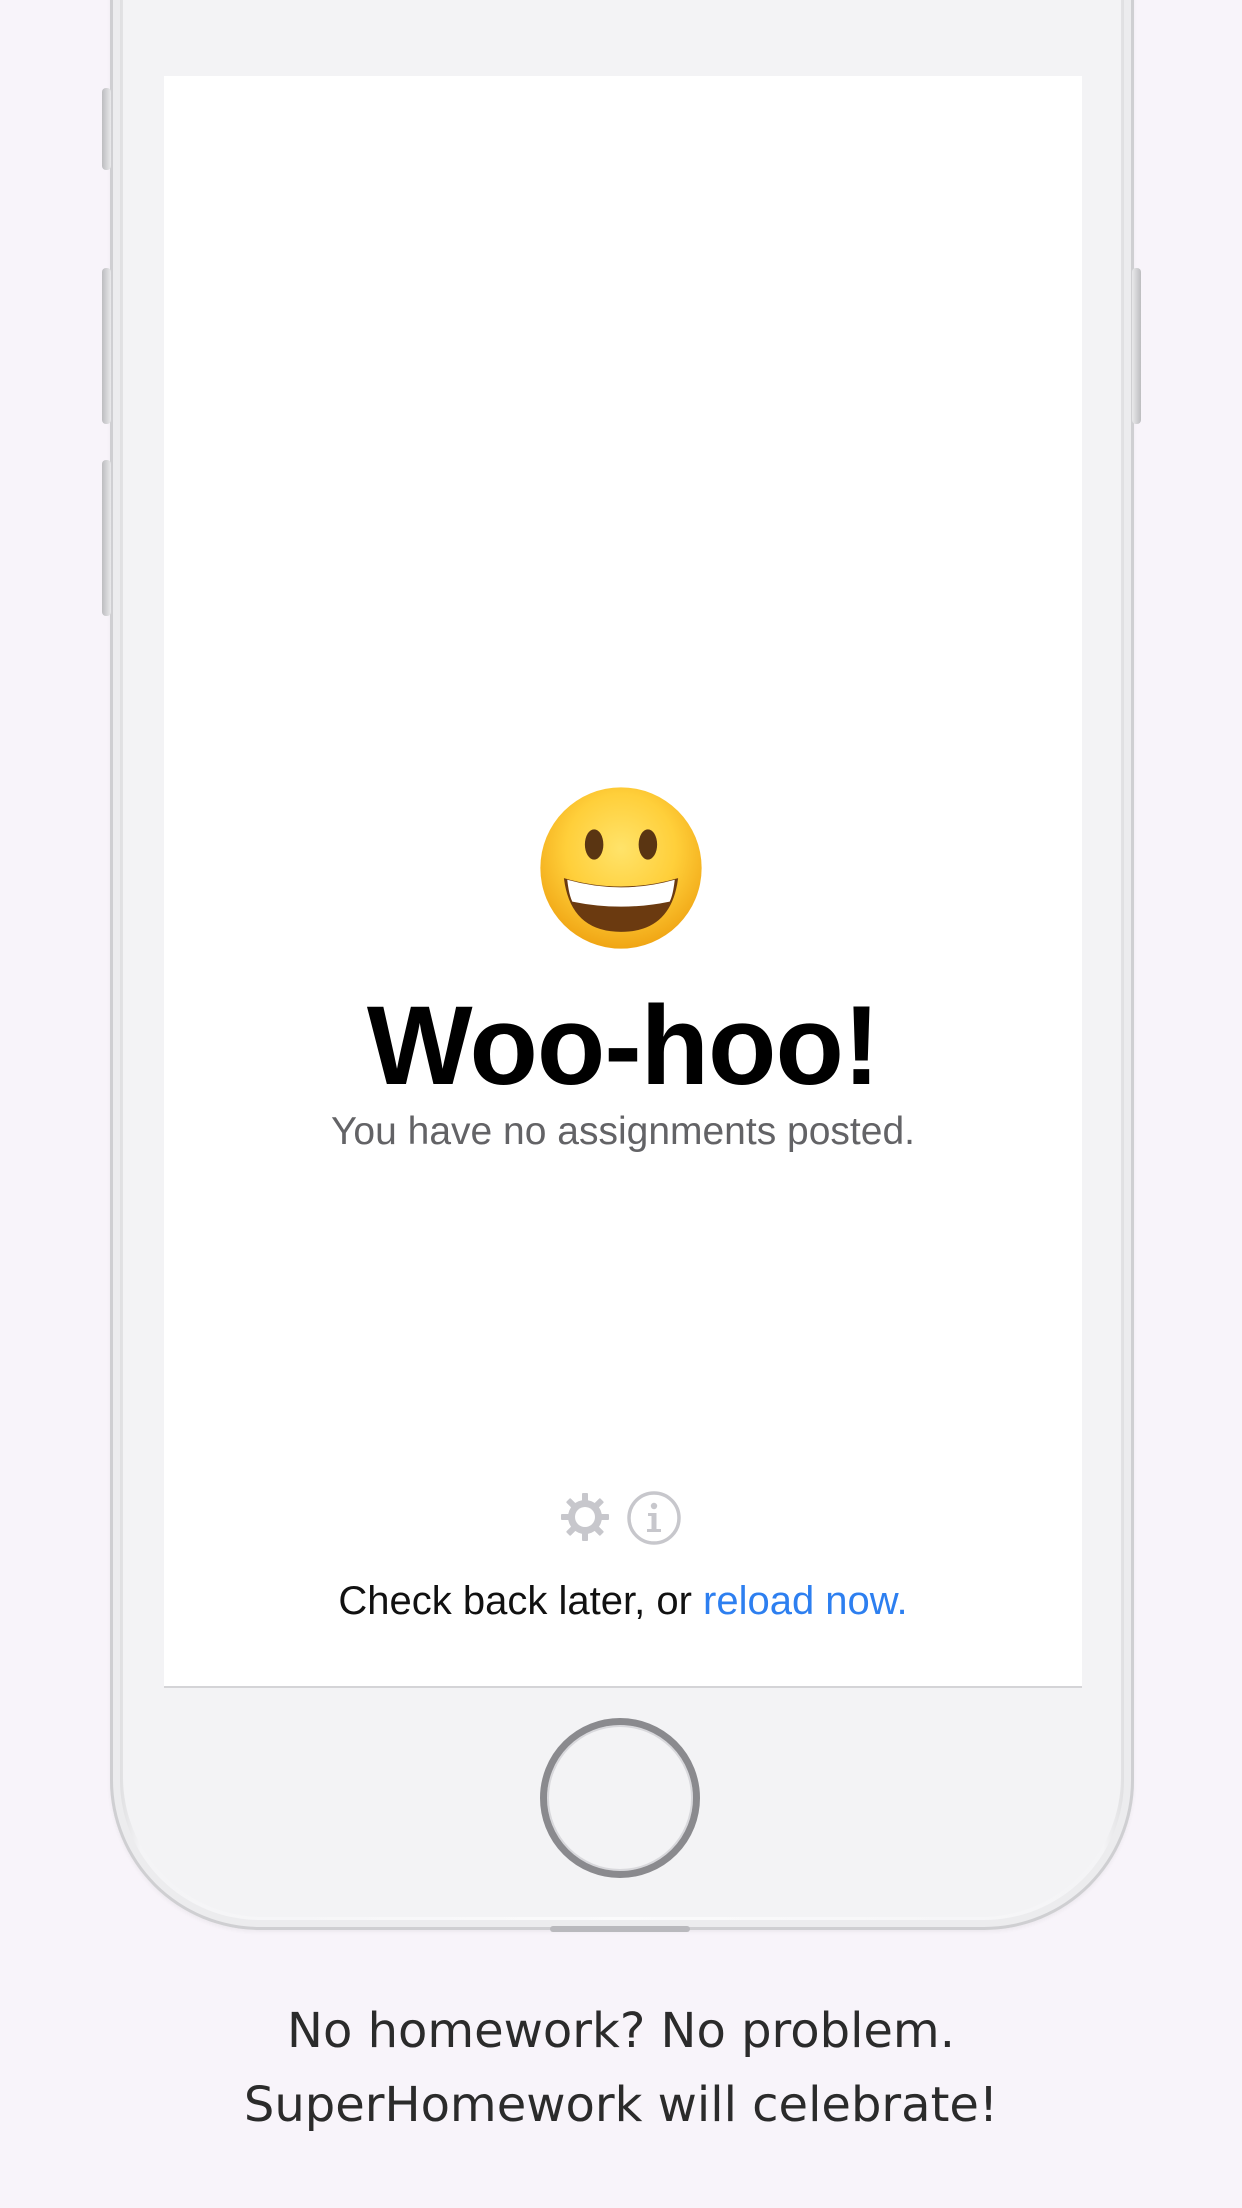  What do you see at coordinates (621, 2105) in the screenshot?
I see `caption-line-2: SuperHomework will celebrate!` at bounding box center [621, 2105].